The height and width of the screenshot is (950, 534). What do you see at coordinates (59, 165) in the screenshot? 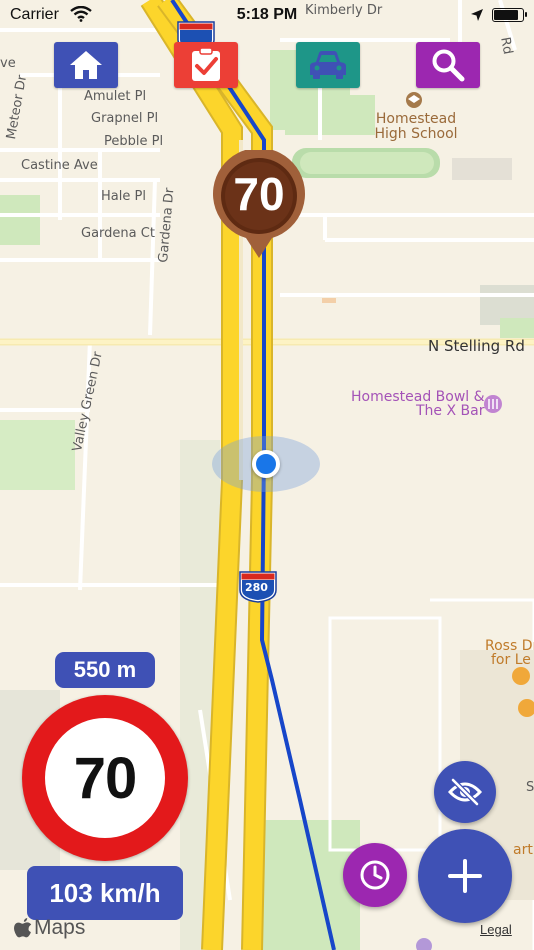
I see `street-label-castine: Castine Ave` at bounding box center [59, 165].